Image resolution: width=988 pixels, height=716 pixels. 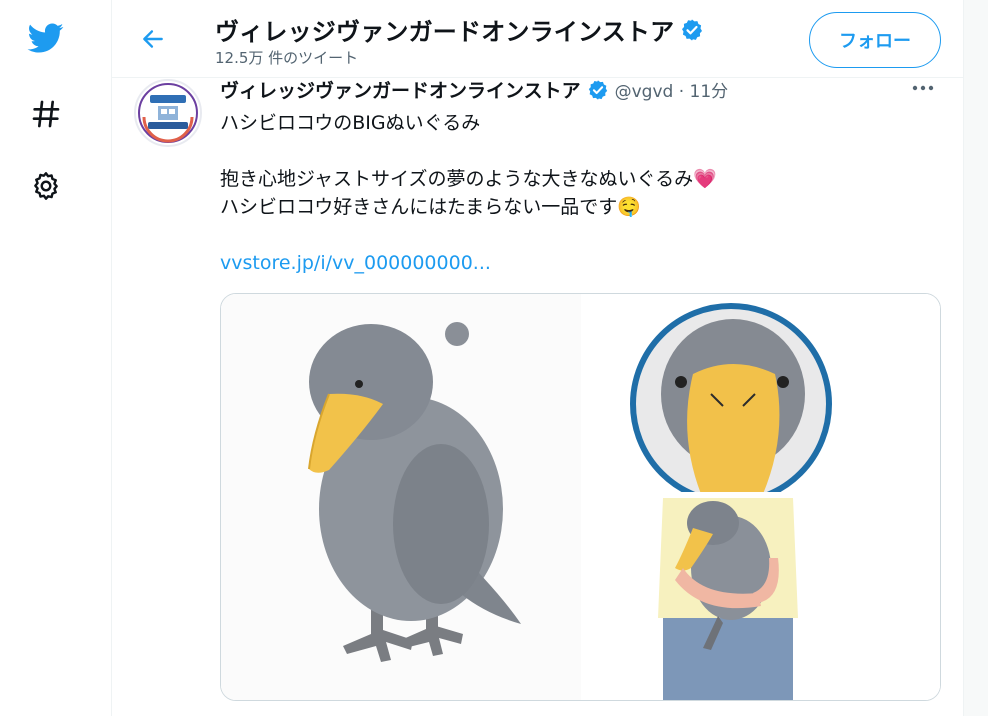 I want to click on back-arrow-icon, so click(x=153, y=39).